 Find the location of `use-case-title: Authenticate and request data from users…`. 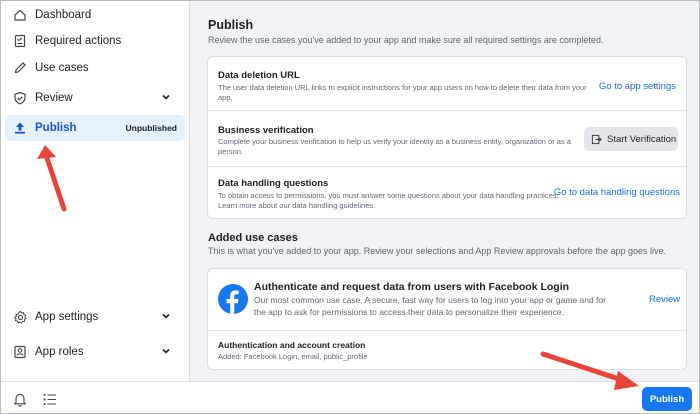

use-case-title: Authenticate and request data from users… is located at coordinates (412, 287).